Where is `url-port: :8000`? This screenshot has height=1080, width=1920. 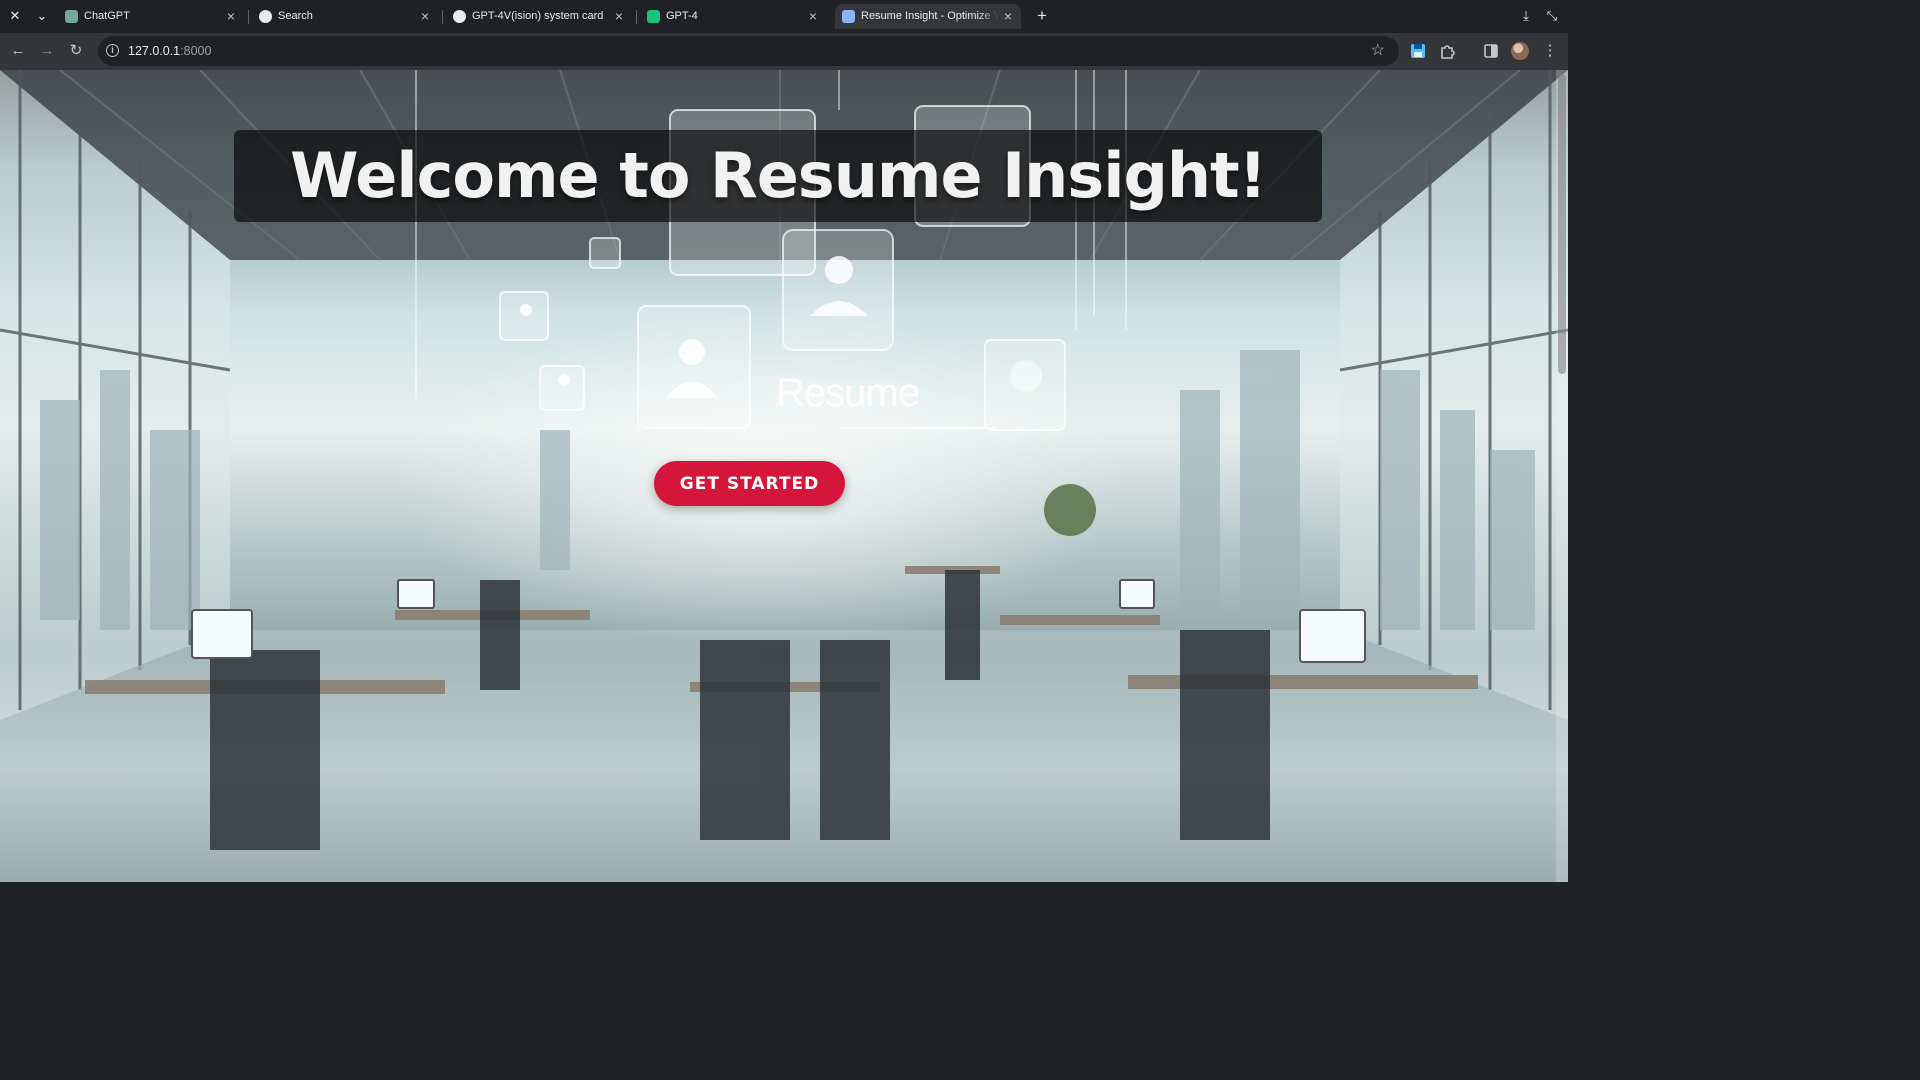
url-port: :8000 is located at coordinates (196, 51).